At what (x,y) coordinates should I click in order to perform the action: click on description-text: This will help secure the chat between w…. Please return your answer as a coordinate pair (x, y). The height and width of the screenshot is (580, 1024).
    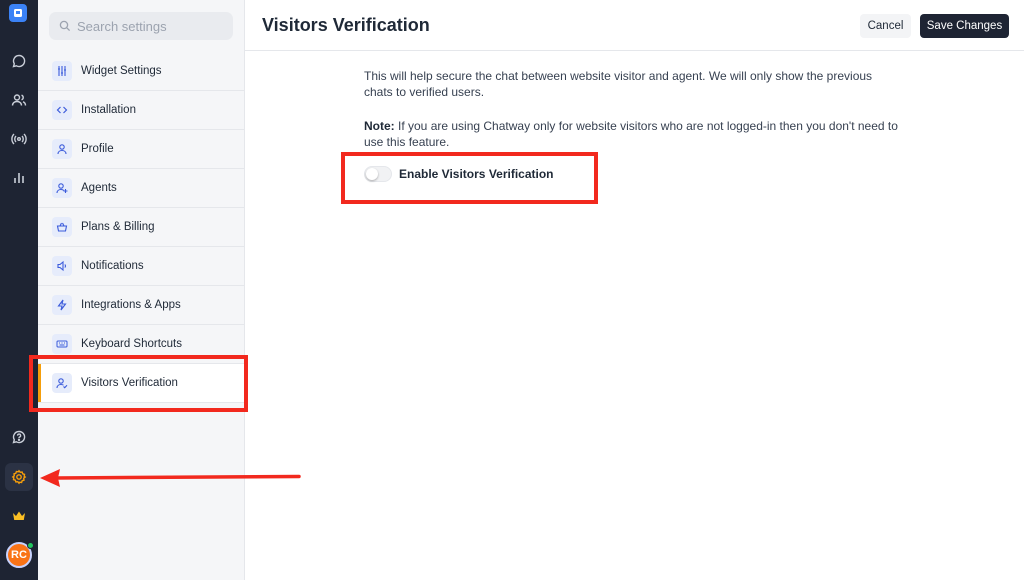
    Looking at the image, I should click on (618, 84).